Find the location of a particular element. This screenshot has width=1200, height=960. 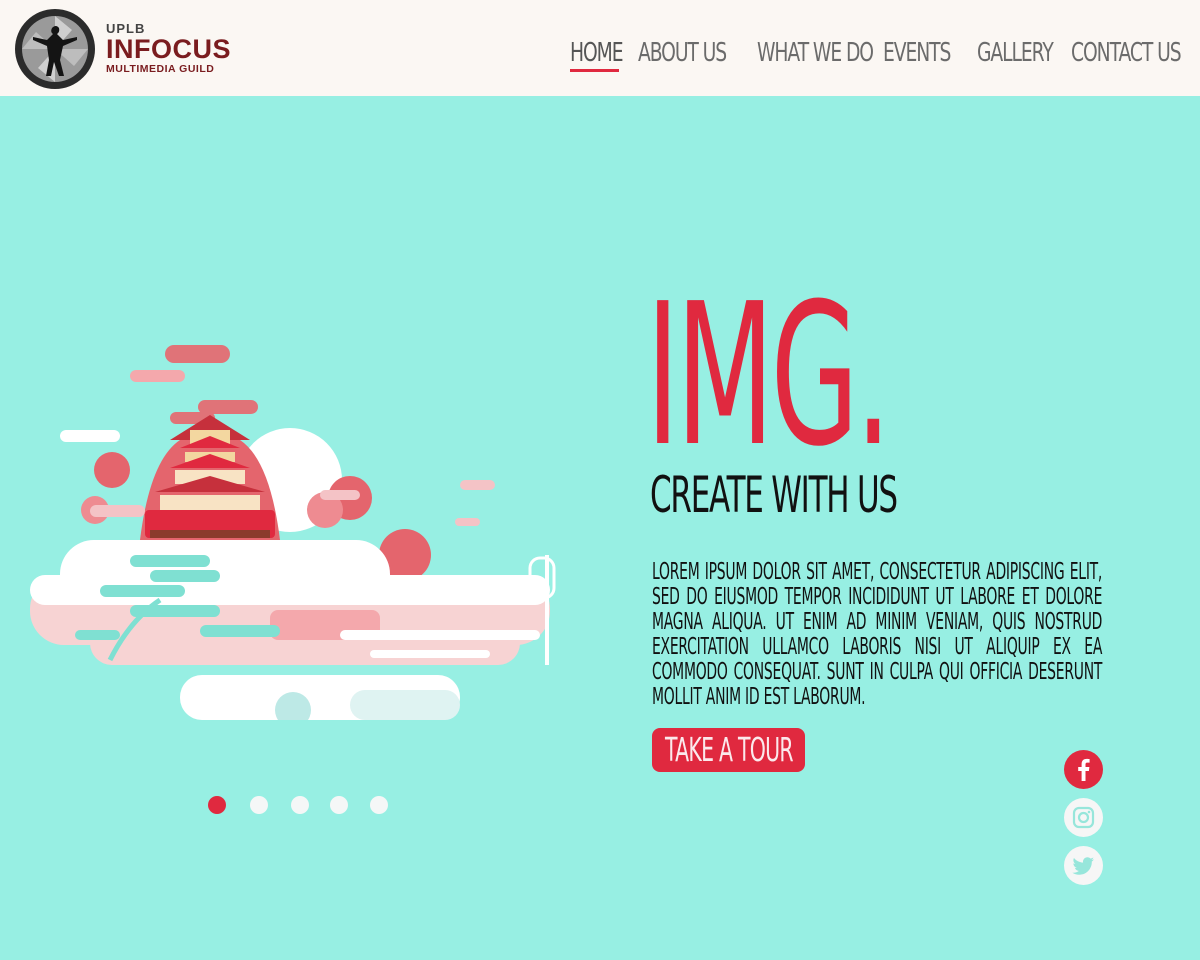

twitter-icon is located at coordinates (1083, 865).